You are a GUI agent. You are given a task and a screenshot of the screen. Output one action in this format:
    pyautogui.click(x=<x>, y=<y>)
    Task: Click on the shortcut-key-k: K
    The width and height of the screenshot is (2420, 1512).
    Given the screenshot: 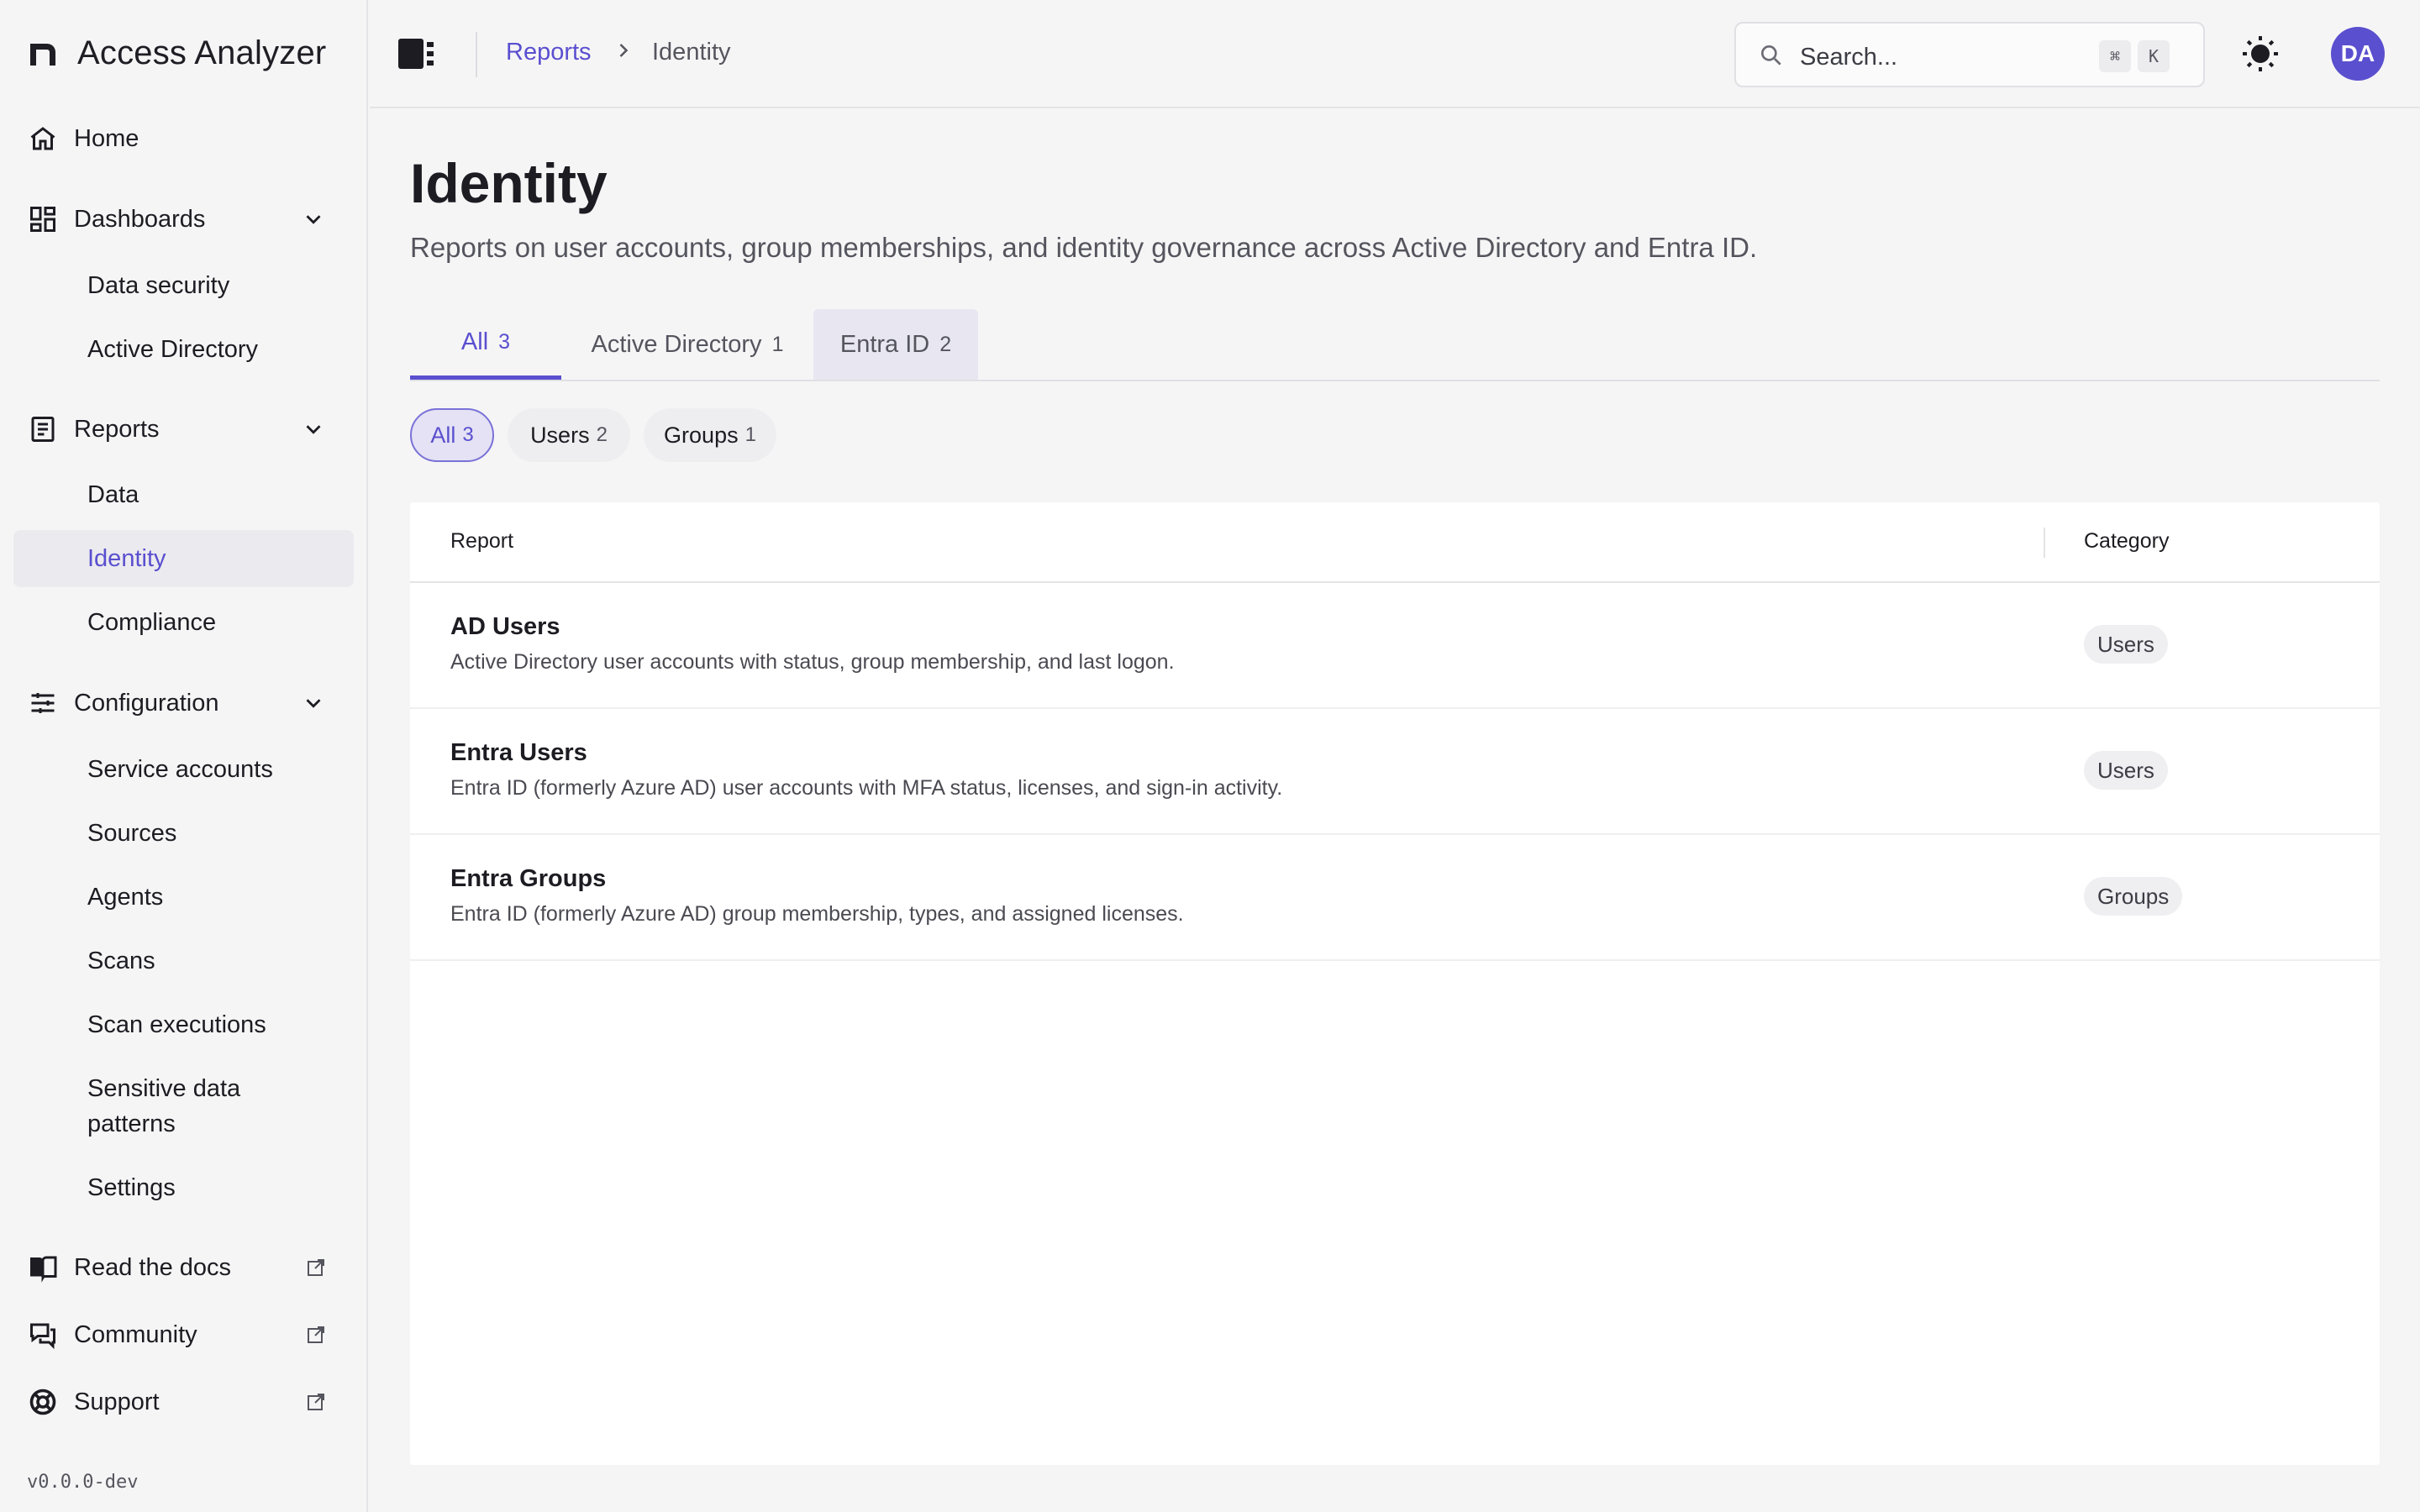 What is the action you would take?
    pyautogui.click(x=2154, y=56)
    